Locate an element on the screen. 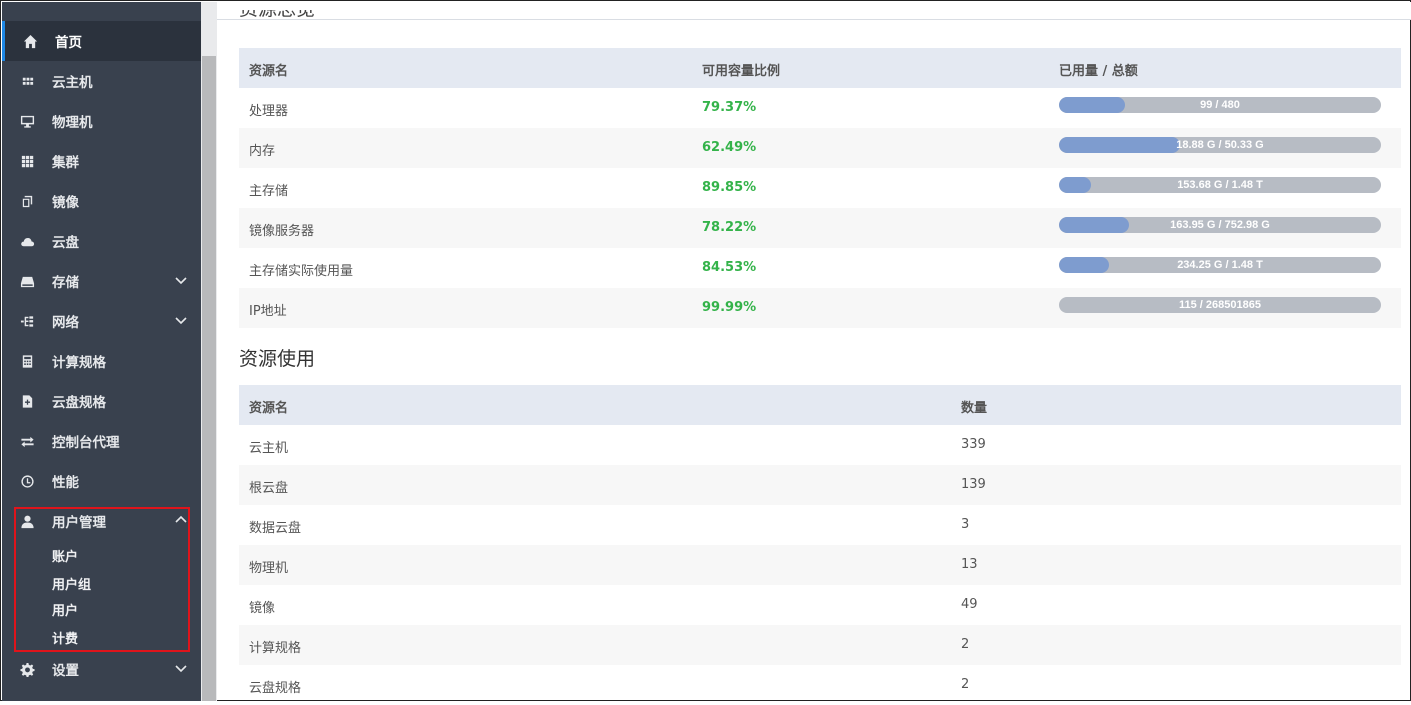  resource-count: 339 is located at coordinates (973, 444).